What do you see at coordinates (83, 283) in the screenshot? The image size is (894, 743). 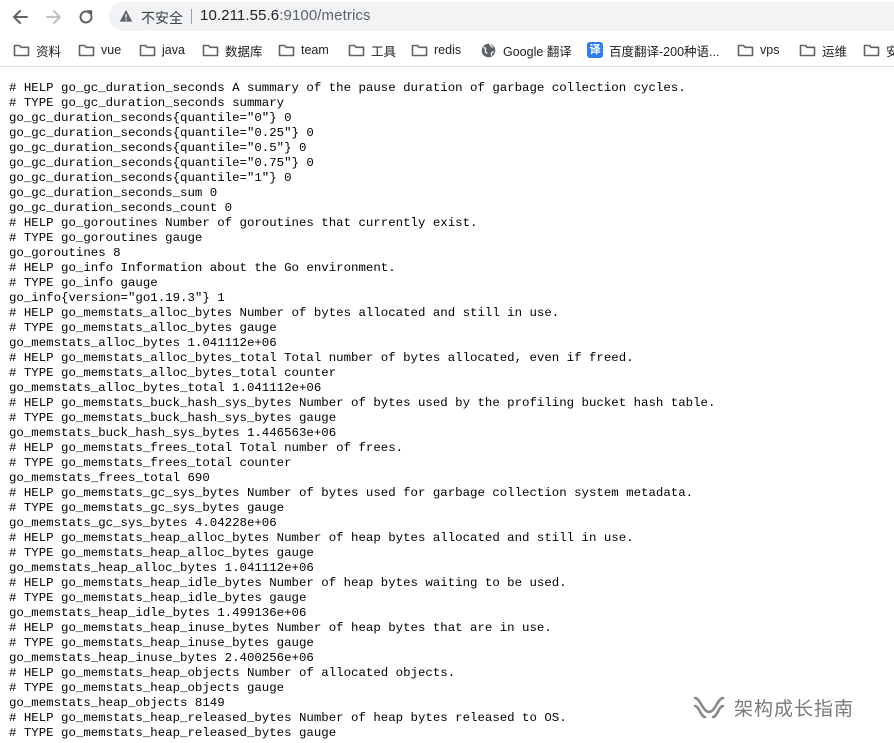 I see `metrics-line: # TYPE go_info gauge` at bounding box center [83, 283].